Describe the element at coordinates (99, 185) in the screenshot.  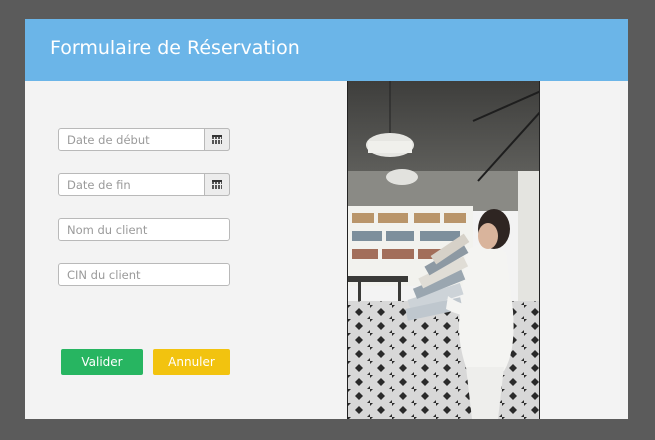
I see `end-date-placeholder: Date de fin` at that location.